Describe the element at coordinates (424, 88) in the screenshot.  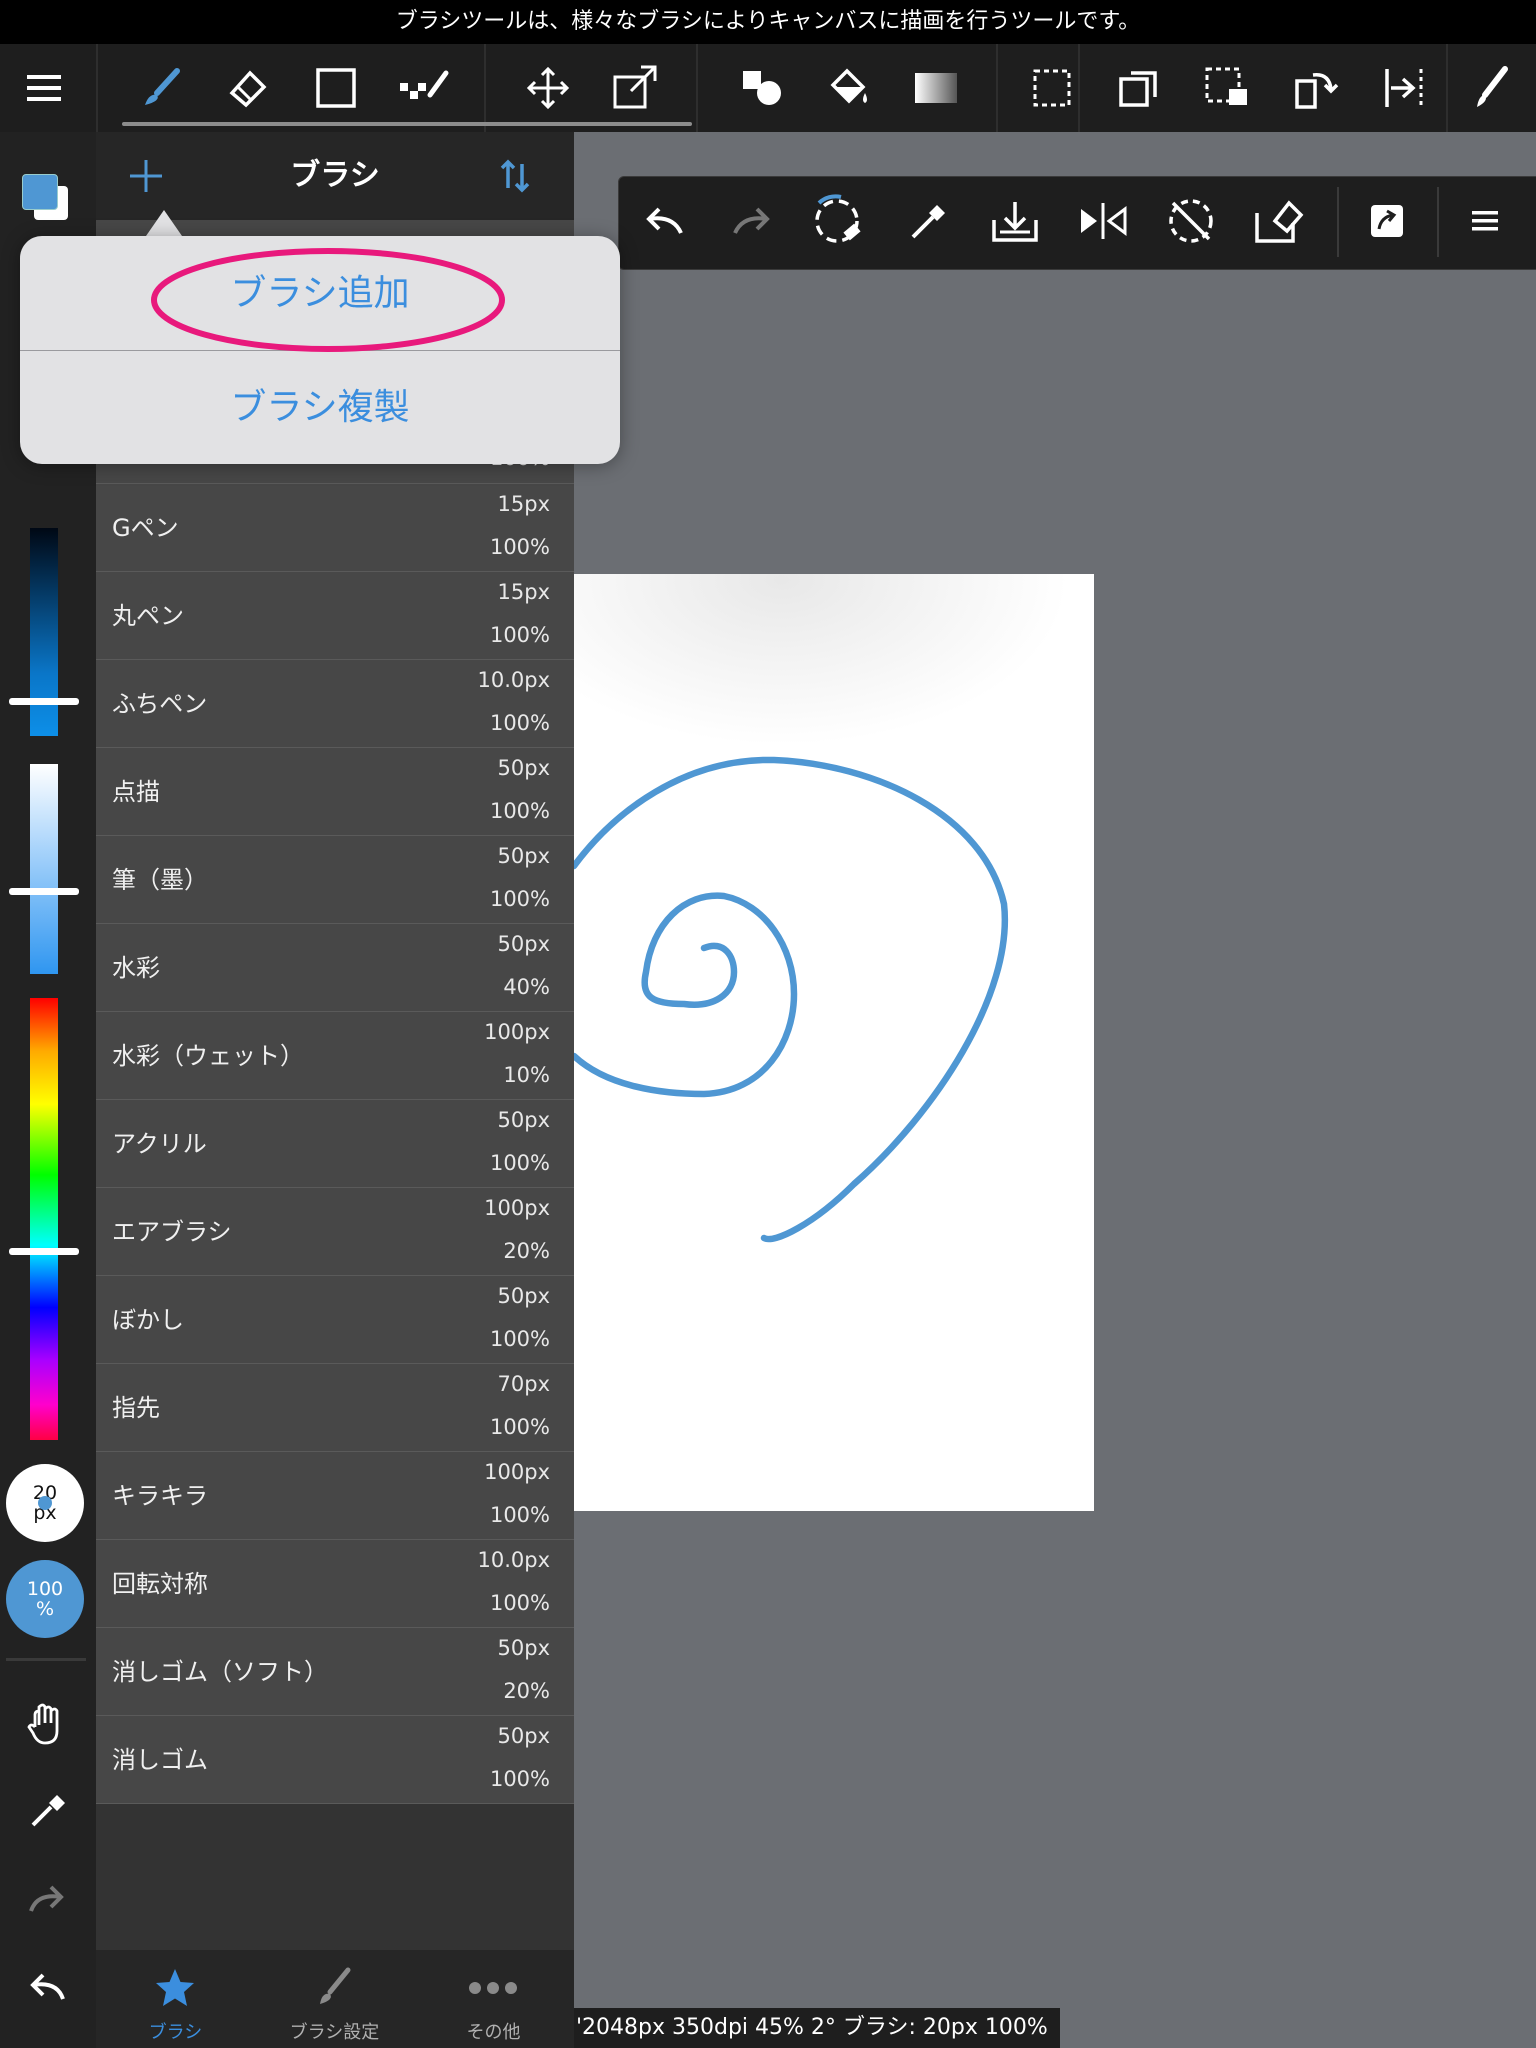
I see `dot-tool-icon` at that location.